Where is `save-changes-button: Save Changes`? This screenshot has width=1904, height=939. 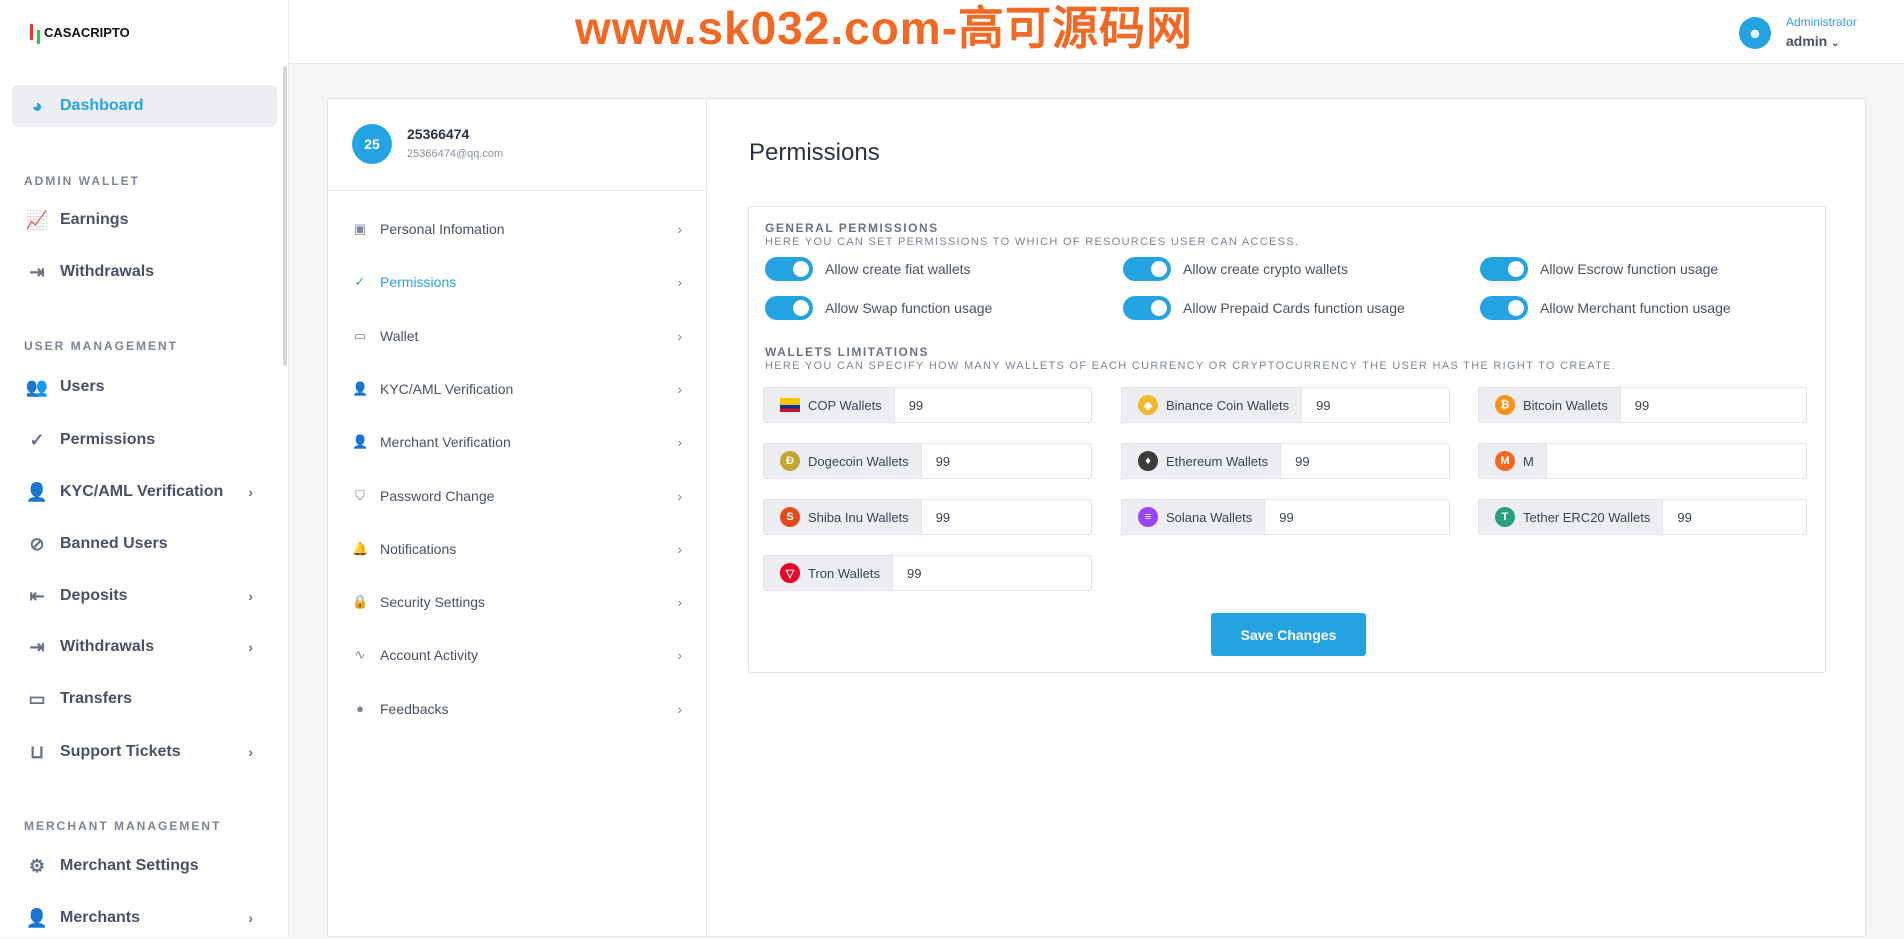
save-changes-button: Save Changes is located at coordinates (1288, 634).